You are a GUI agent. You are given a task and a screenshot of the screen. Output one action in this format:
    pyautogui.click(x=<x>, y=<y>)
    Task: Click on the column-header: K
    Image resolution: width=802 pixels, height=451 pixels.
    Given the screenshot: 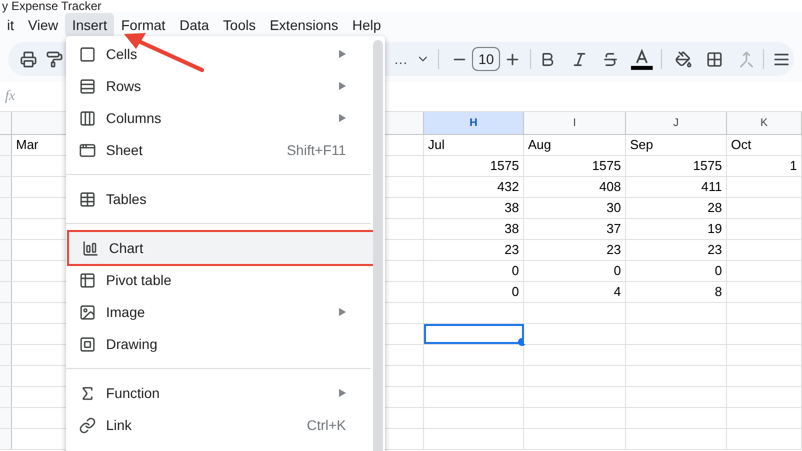 What is the action you would take?
    pyautogui.click(x=764, y=123)
    